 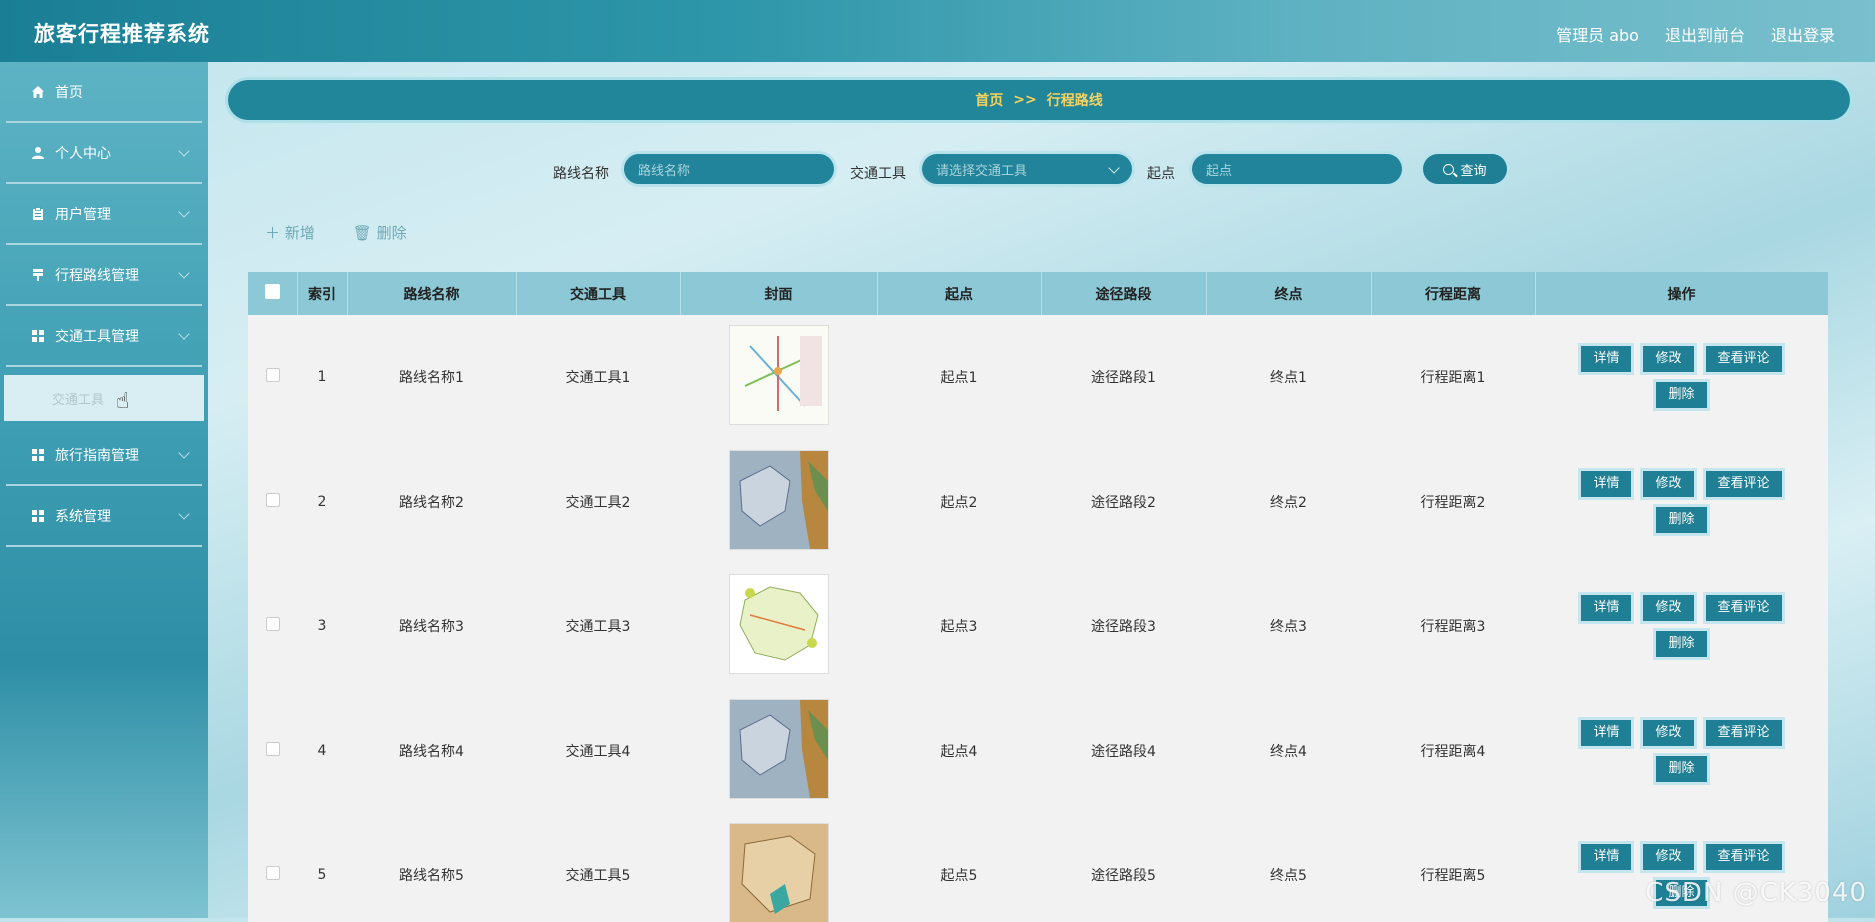 What do you see at coordinates (581, 174) in the screenshot?
I see `route-name-label: 路线名称` at bounding box center [581, 174].